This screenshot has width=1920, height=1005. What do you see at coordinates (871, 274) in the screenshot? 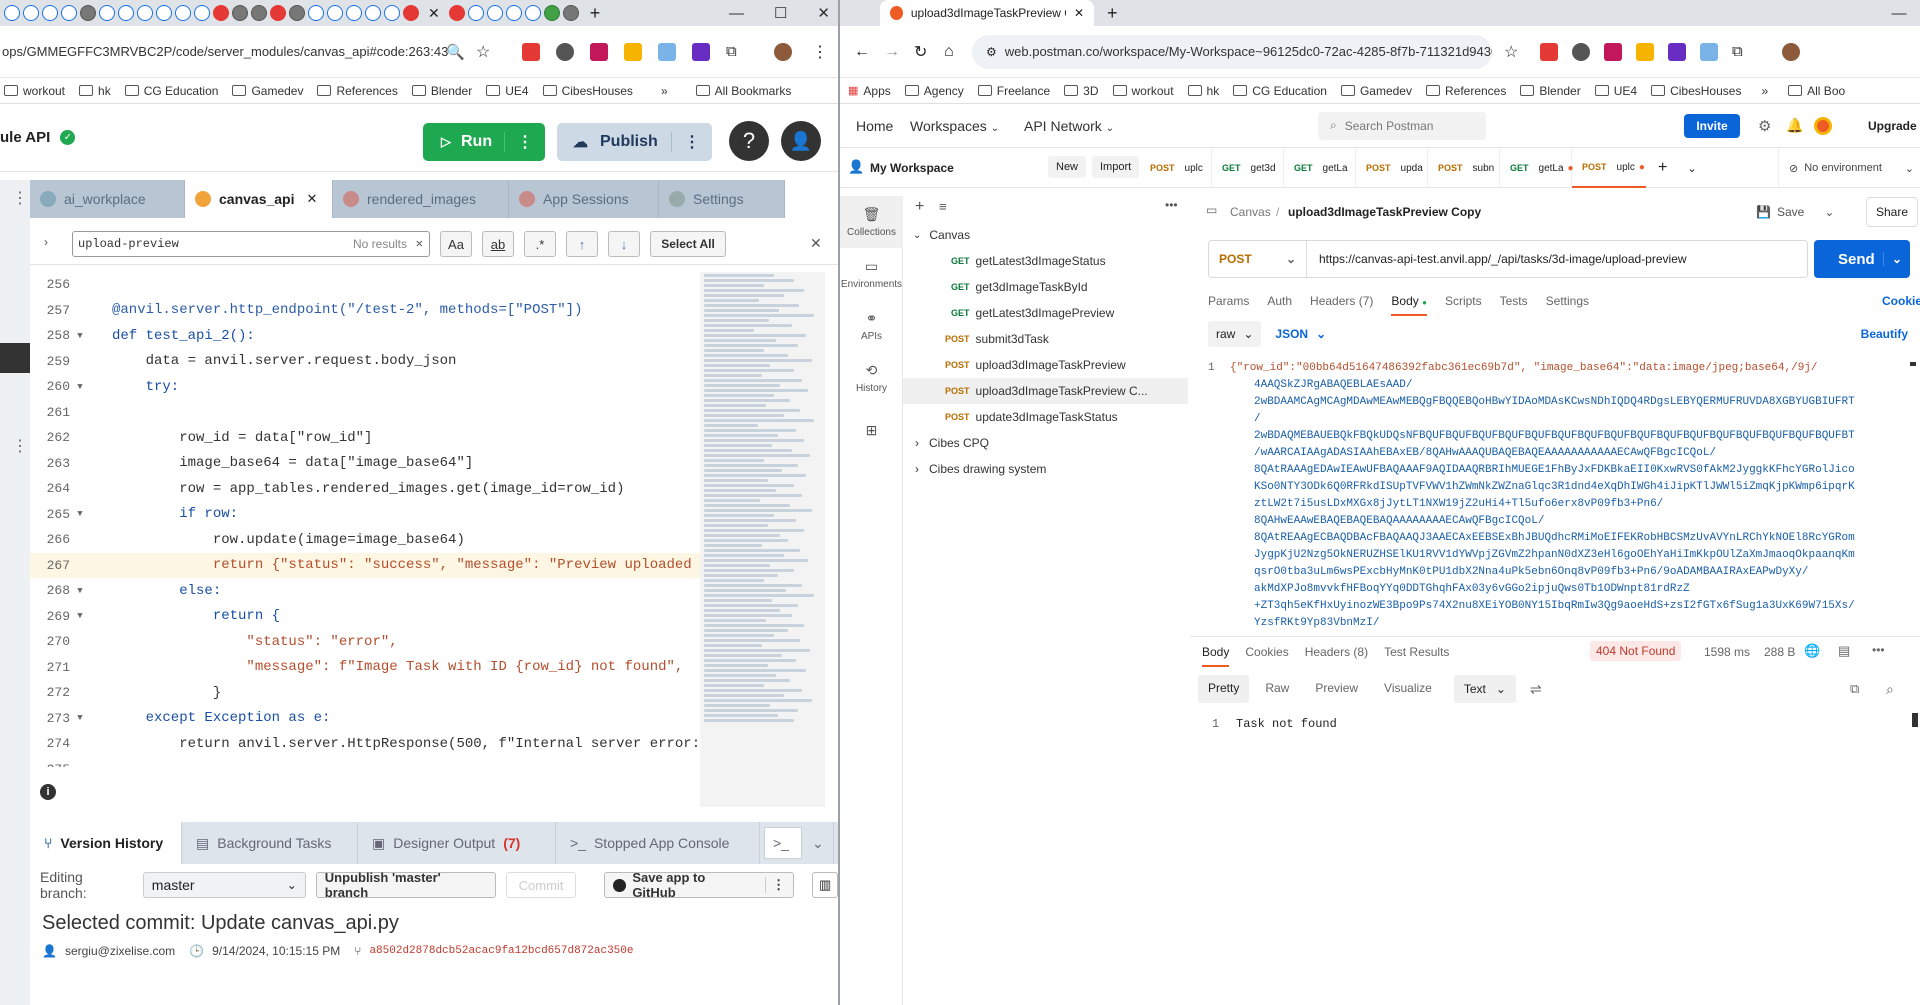
I see `sidebar-item-environments: ▭ Environments` at bounding box center [871, 274].